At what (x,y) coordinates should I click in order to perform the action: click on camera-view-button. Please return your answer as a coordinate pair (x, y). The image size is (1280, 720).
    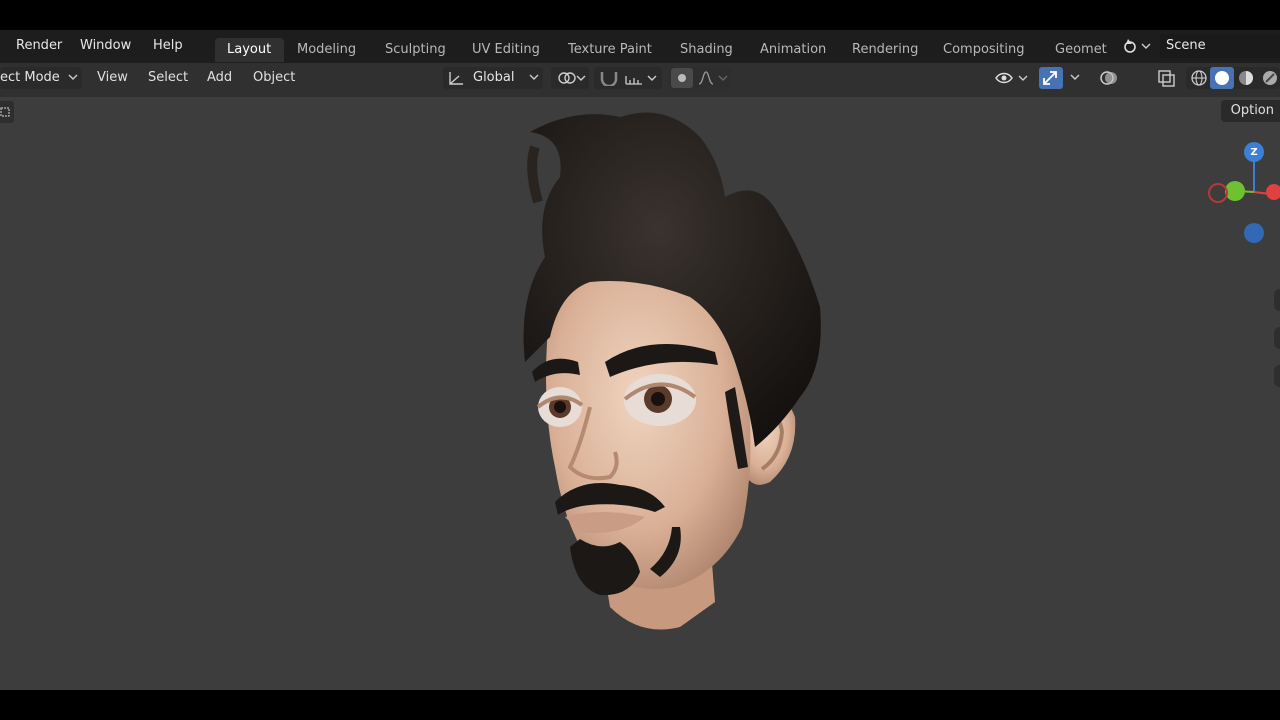
    Looking at the image, I should click on (1277, 376).